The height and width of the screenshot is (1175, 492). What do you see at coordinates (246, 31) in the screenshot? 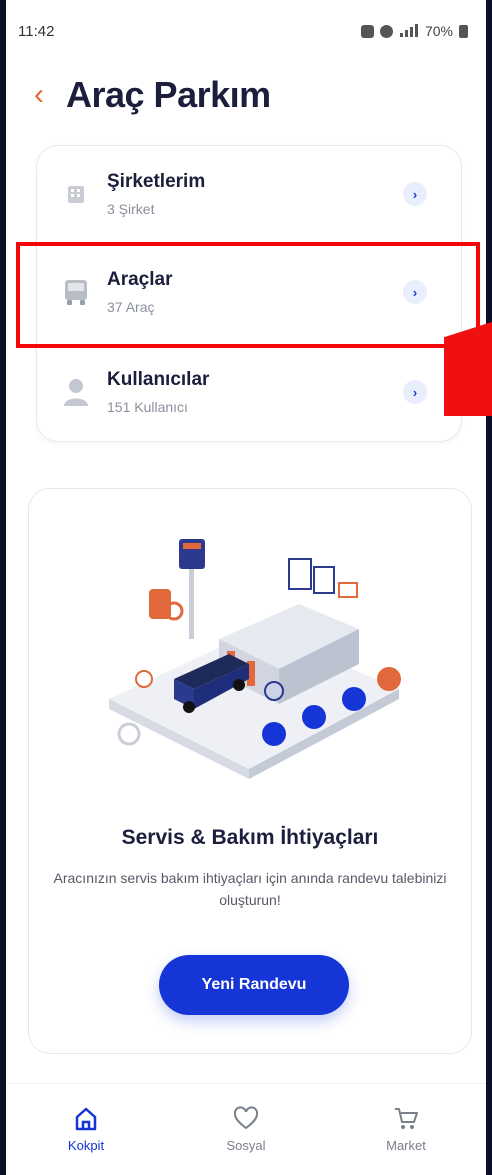
I see `status-bar: 11:42 70%` at bounding box center [246, 31].